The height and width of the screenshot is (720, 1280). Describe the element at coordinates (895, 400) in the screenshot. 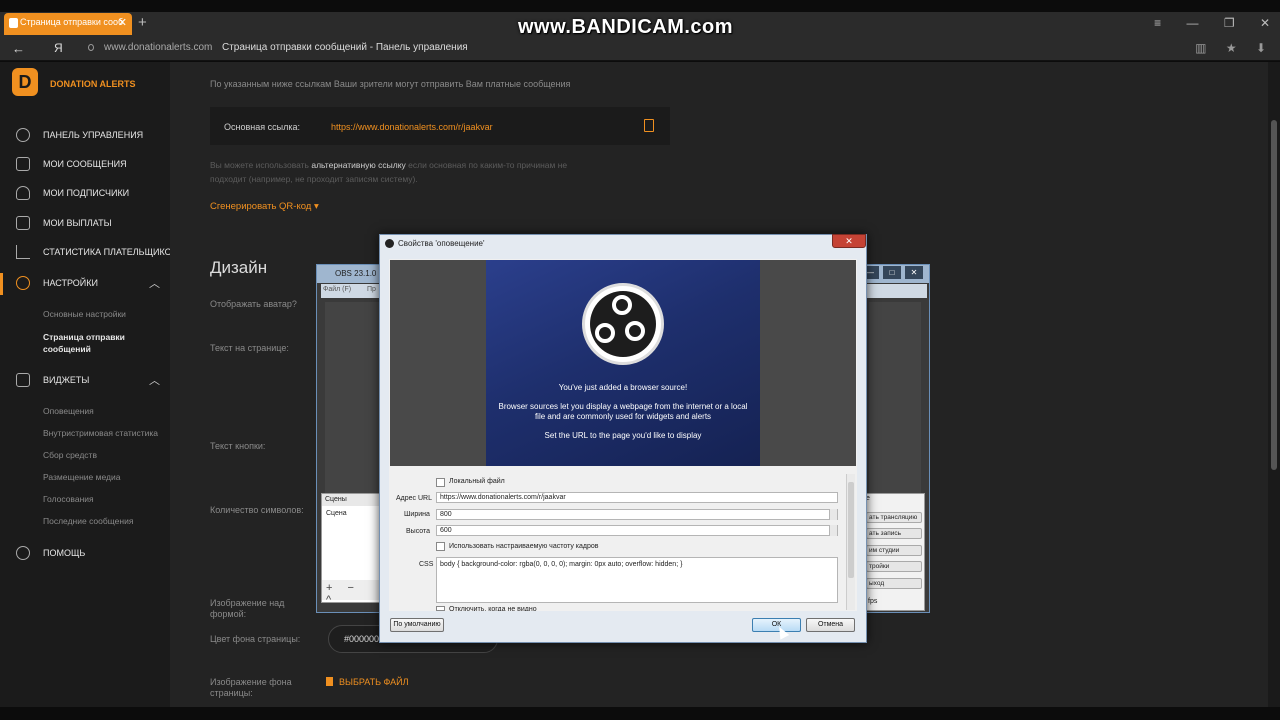

I see `obs-preview-right` at that location.